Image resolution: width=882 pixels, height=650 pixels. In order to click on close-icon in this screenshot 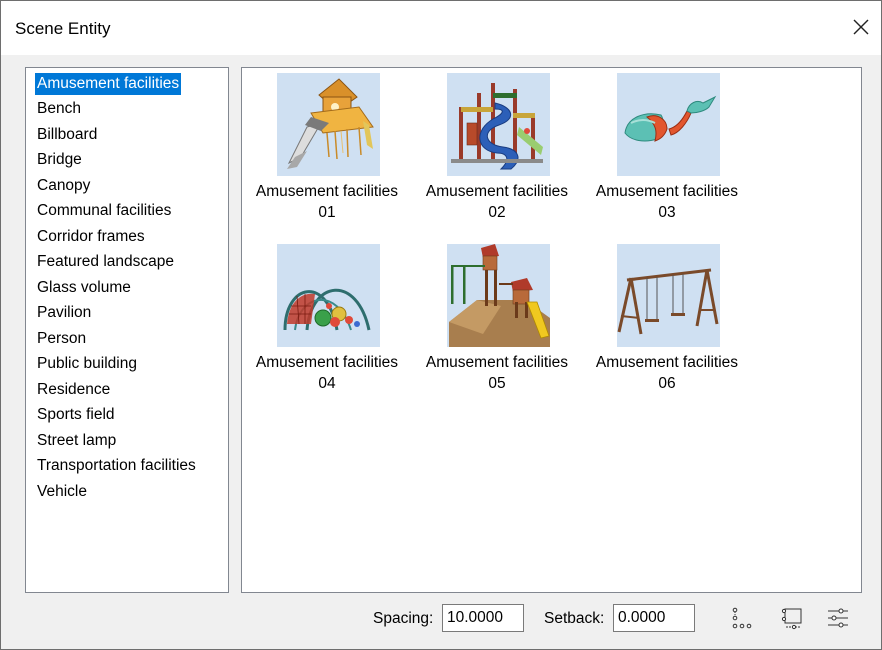, I will do `click(861, 27)`.